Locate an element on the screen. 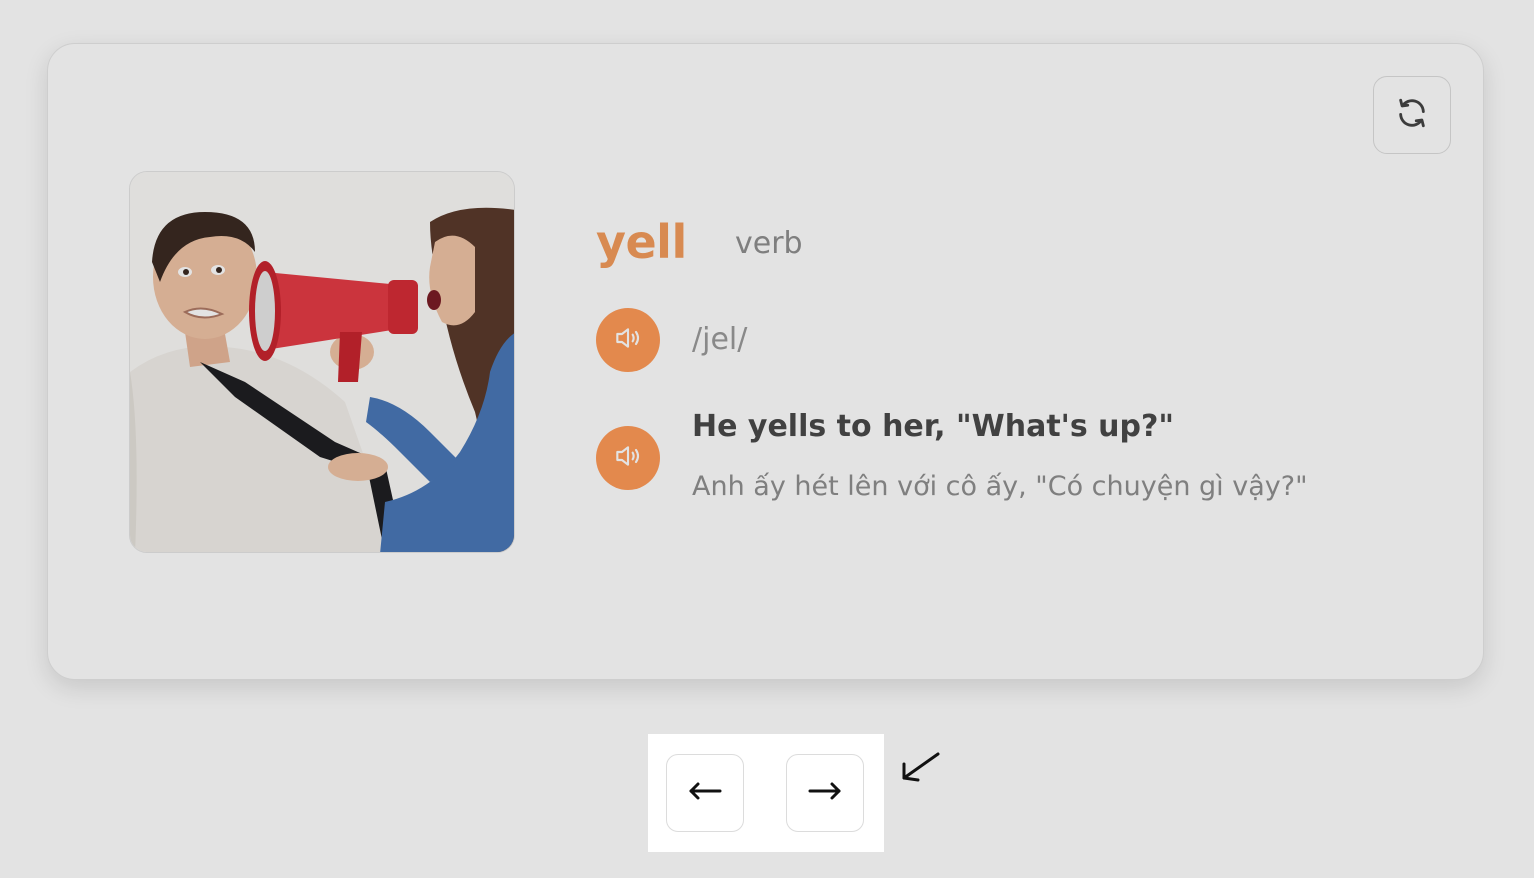 The image size is (1534, 878). previous-card-button is located at coordinates (705, 793).